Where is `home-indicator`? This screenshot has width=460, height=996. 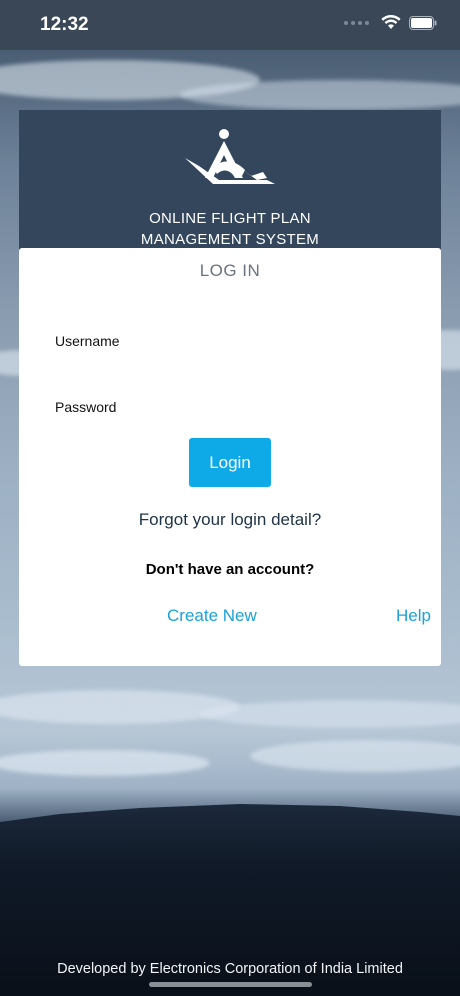 home-indicator is located at coordinates (230, 984).